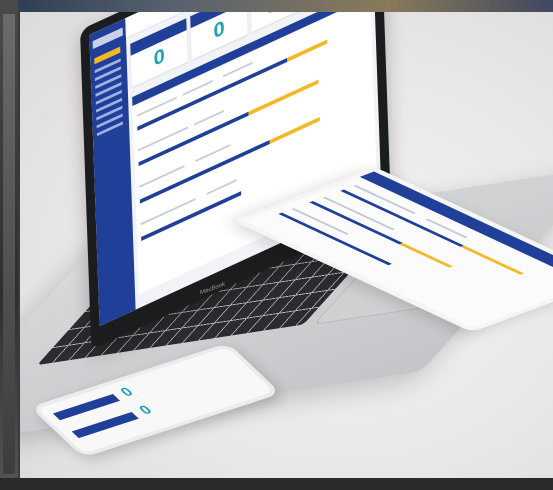 The height and width of the screenshot is (490, 553). I want to click on background-photo-strip-left-inner, so click(9, 244).